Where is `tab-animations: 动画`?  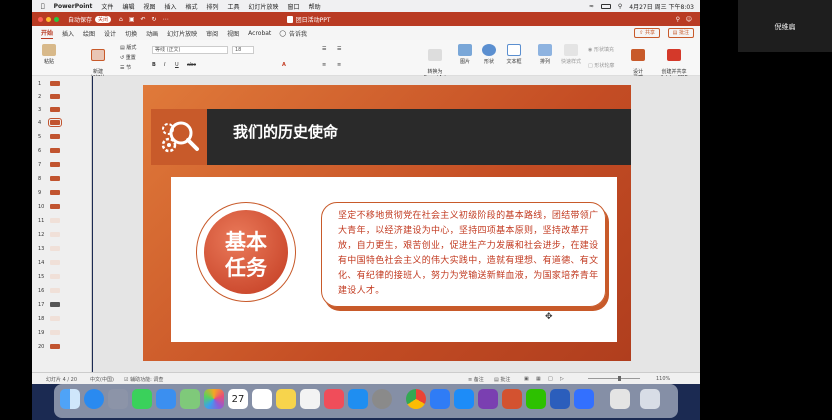
tab-animations: 动画 is located at coordinates (152, 33).